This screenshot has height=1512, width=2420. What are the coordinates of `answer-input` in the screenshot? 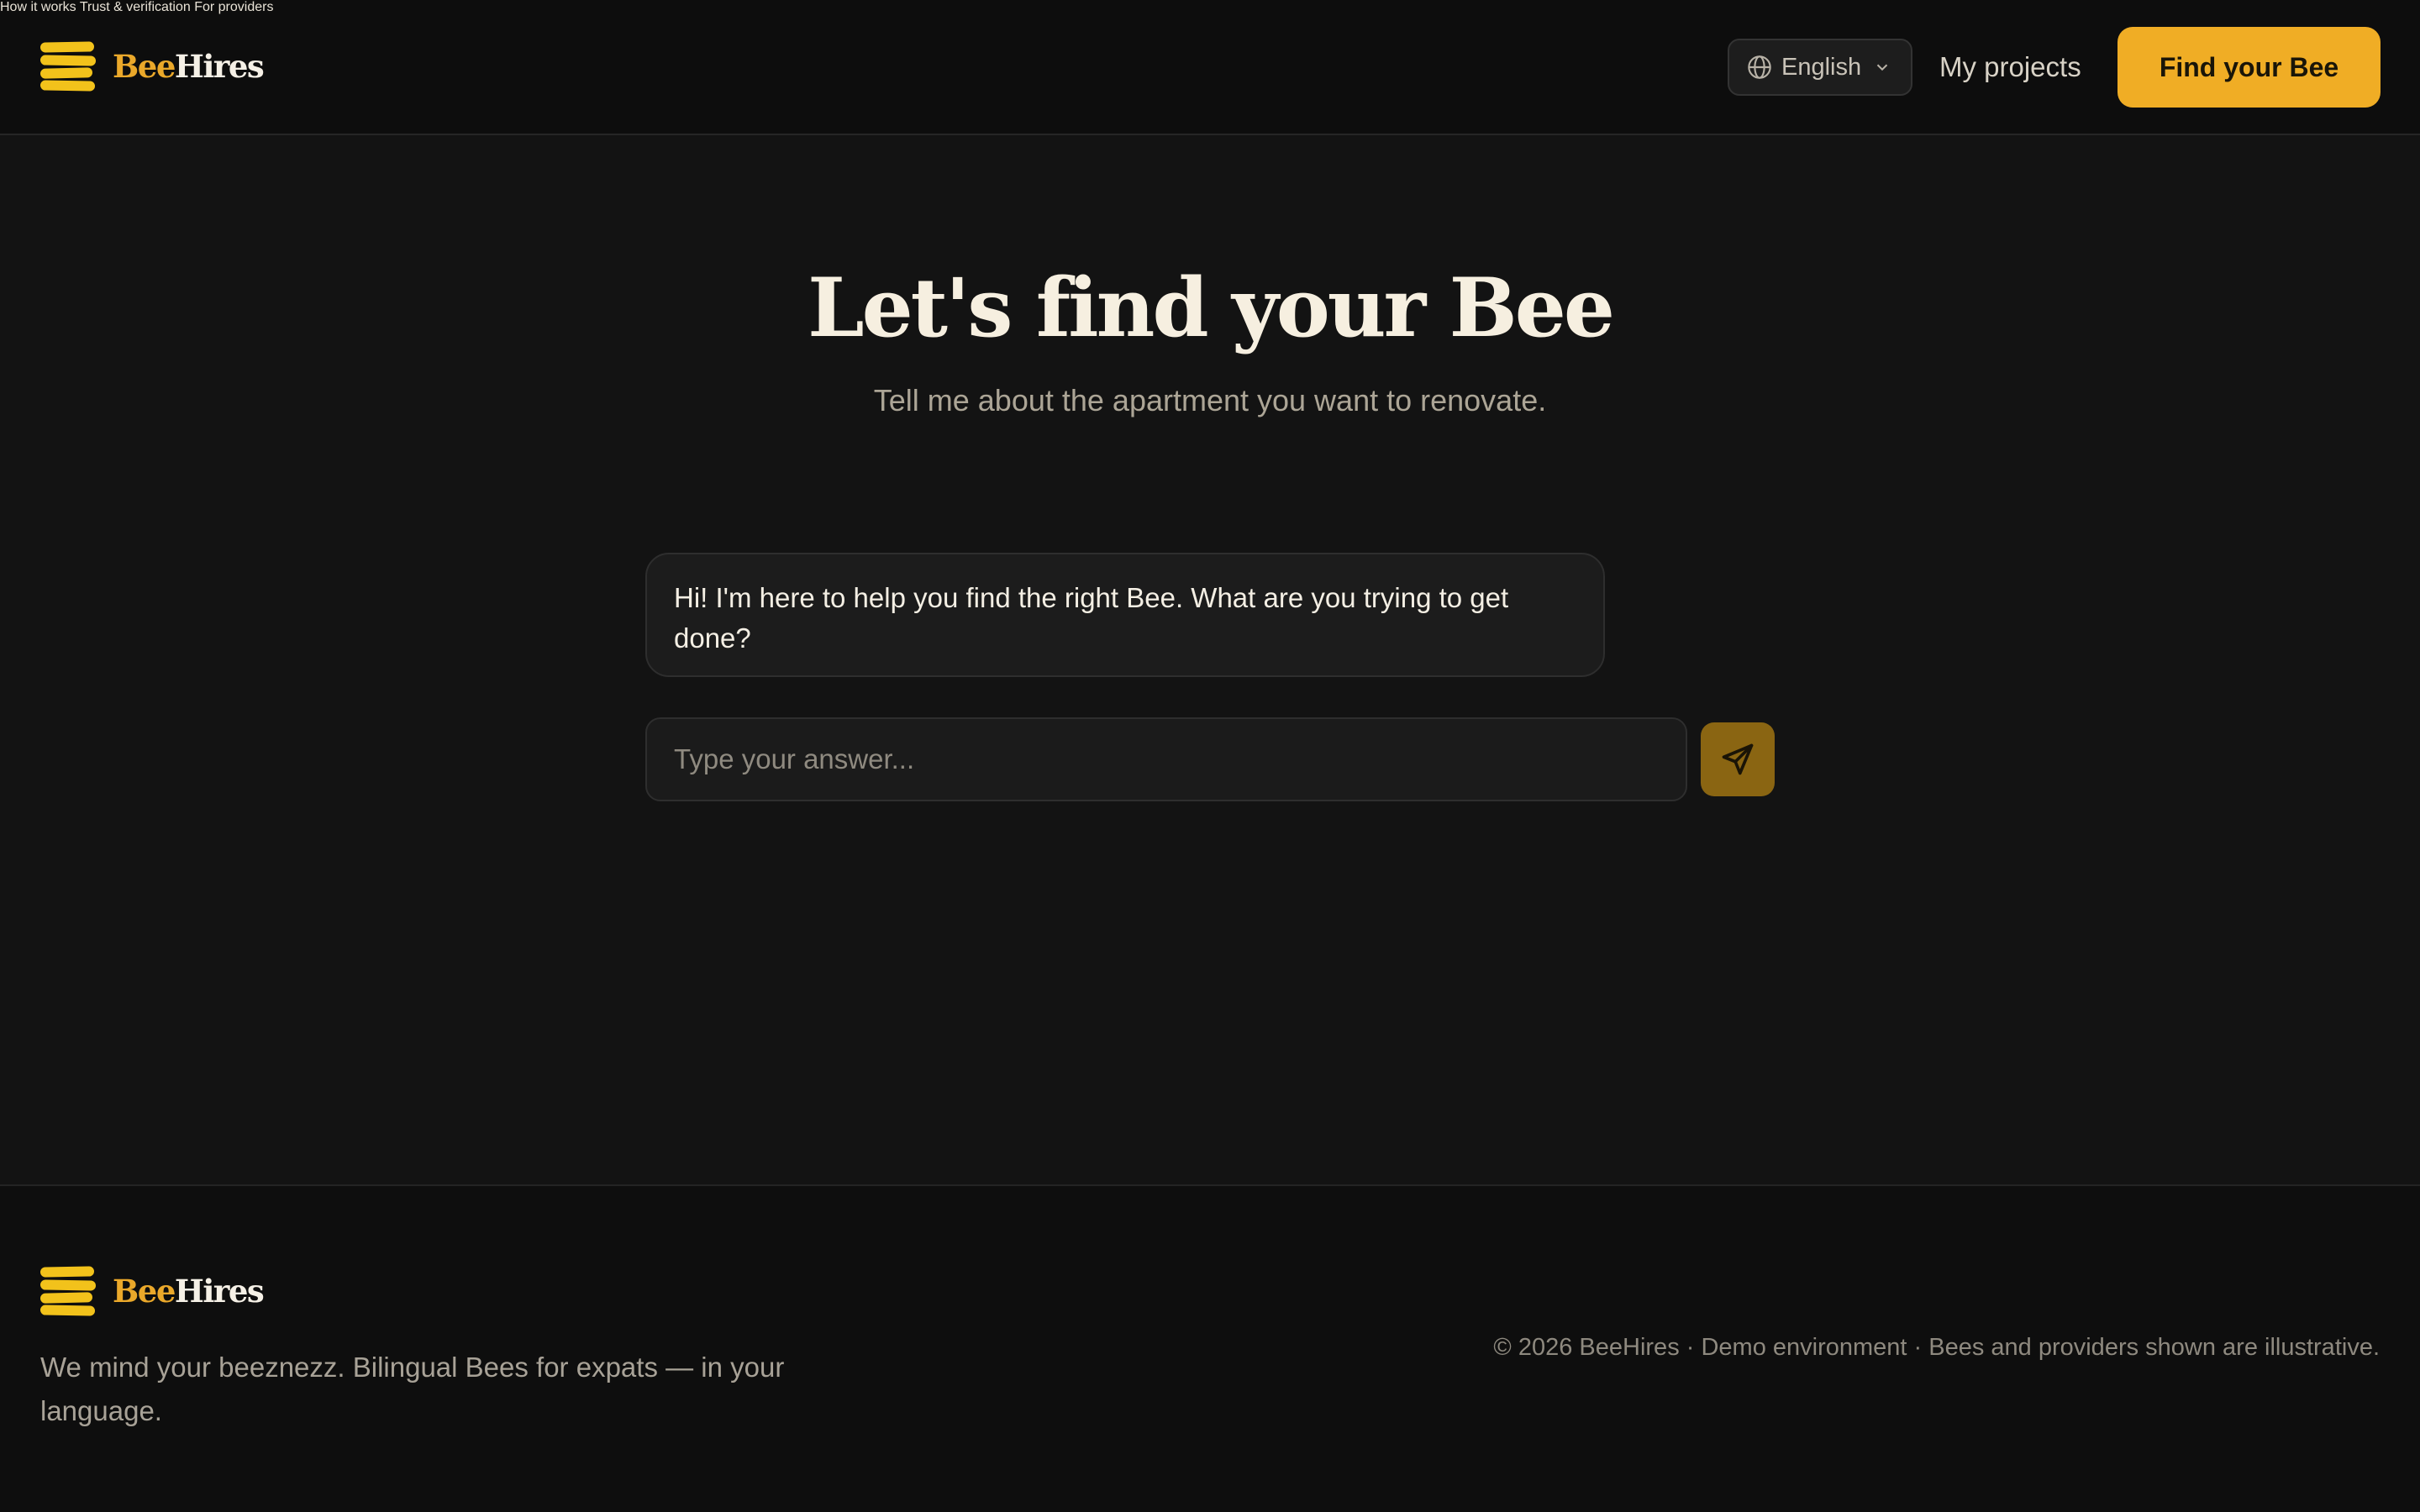 It's located at (1166, 759).